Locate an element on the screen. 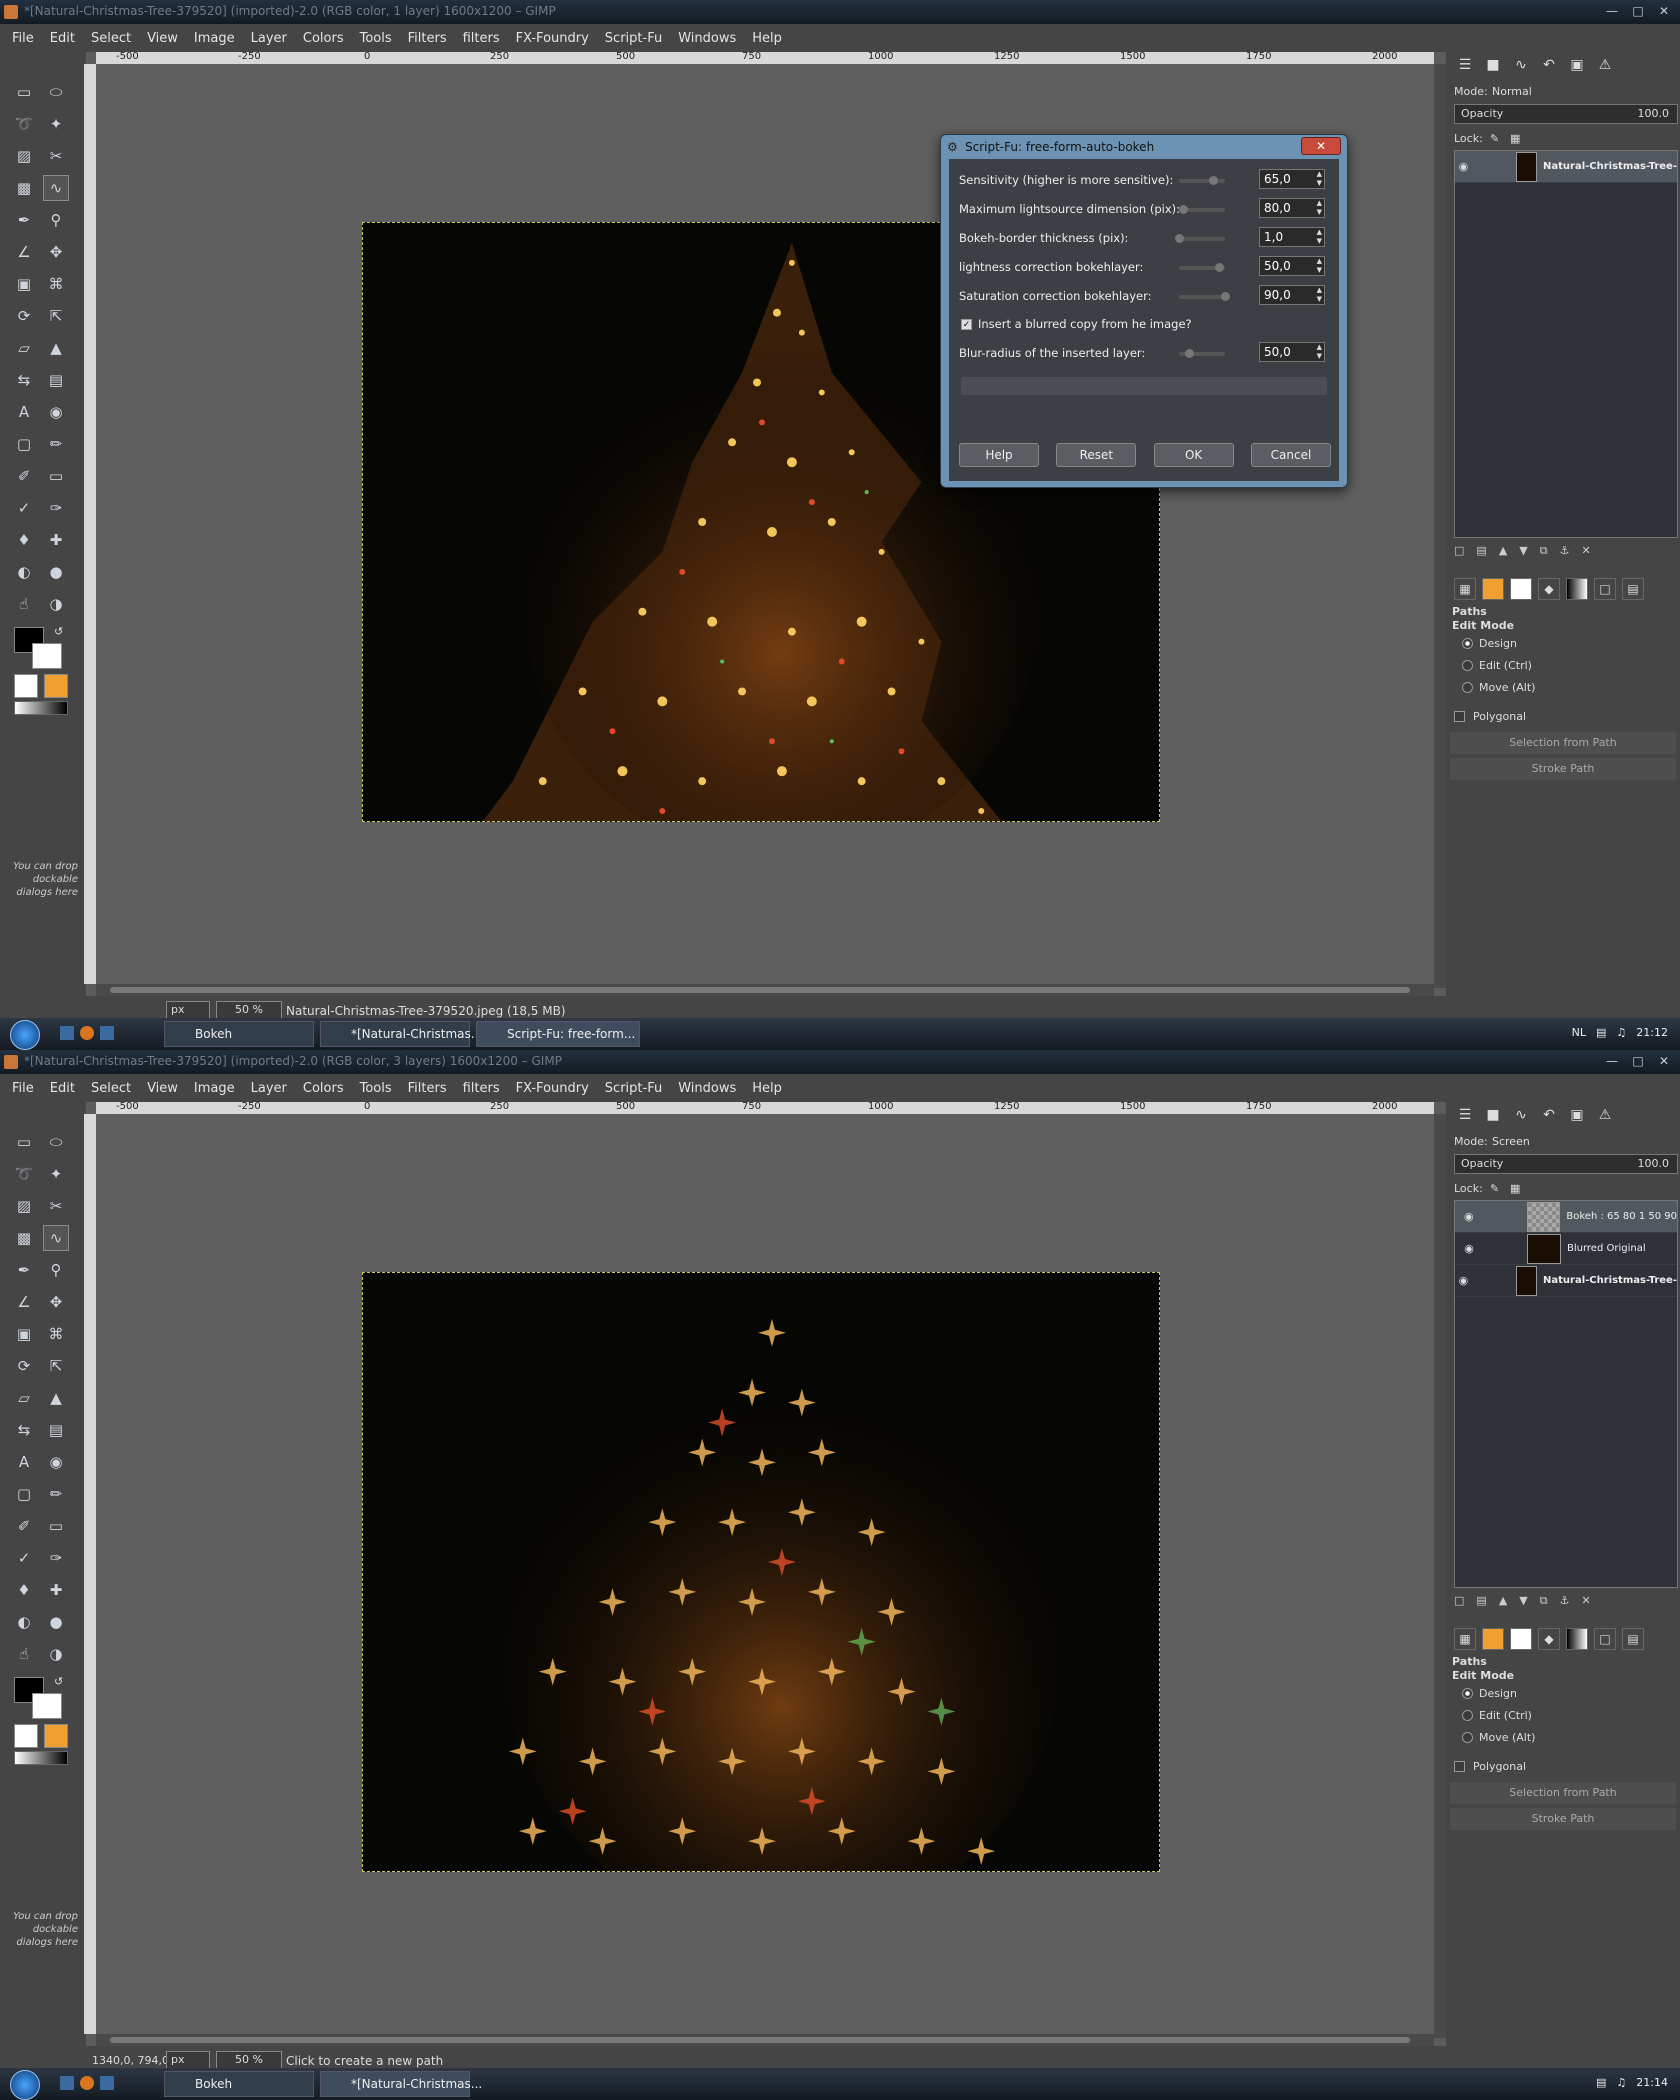  language-indicator: NL is located at coordinates (1579, 1032).